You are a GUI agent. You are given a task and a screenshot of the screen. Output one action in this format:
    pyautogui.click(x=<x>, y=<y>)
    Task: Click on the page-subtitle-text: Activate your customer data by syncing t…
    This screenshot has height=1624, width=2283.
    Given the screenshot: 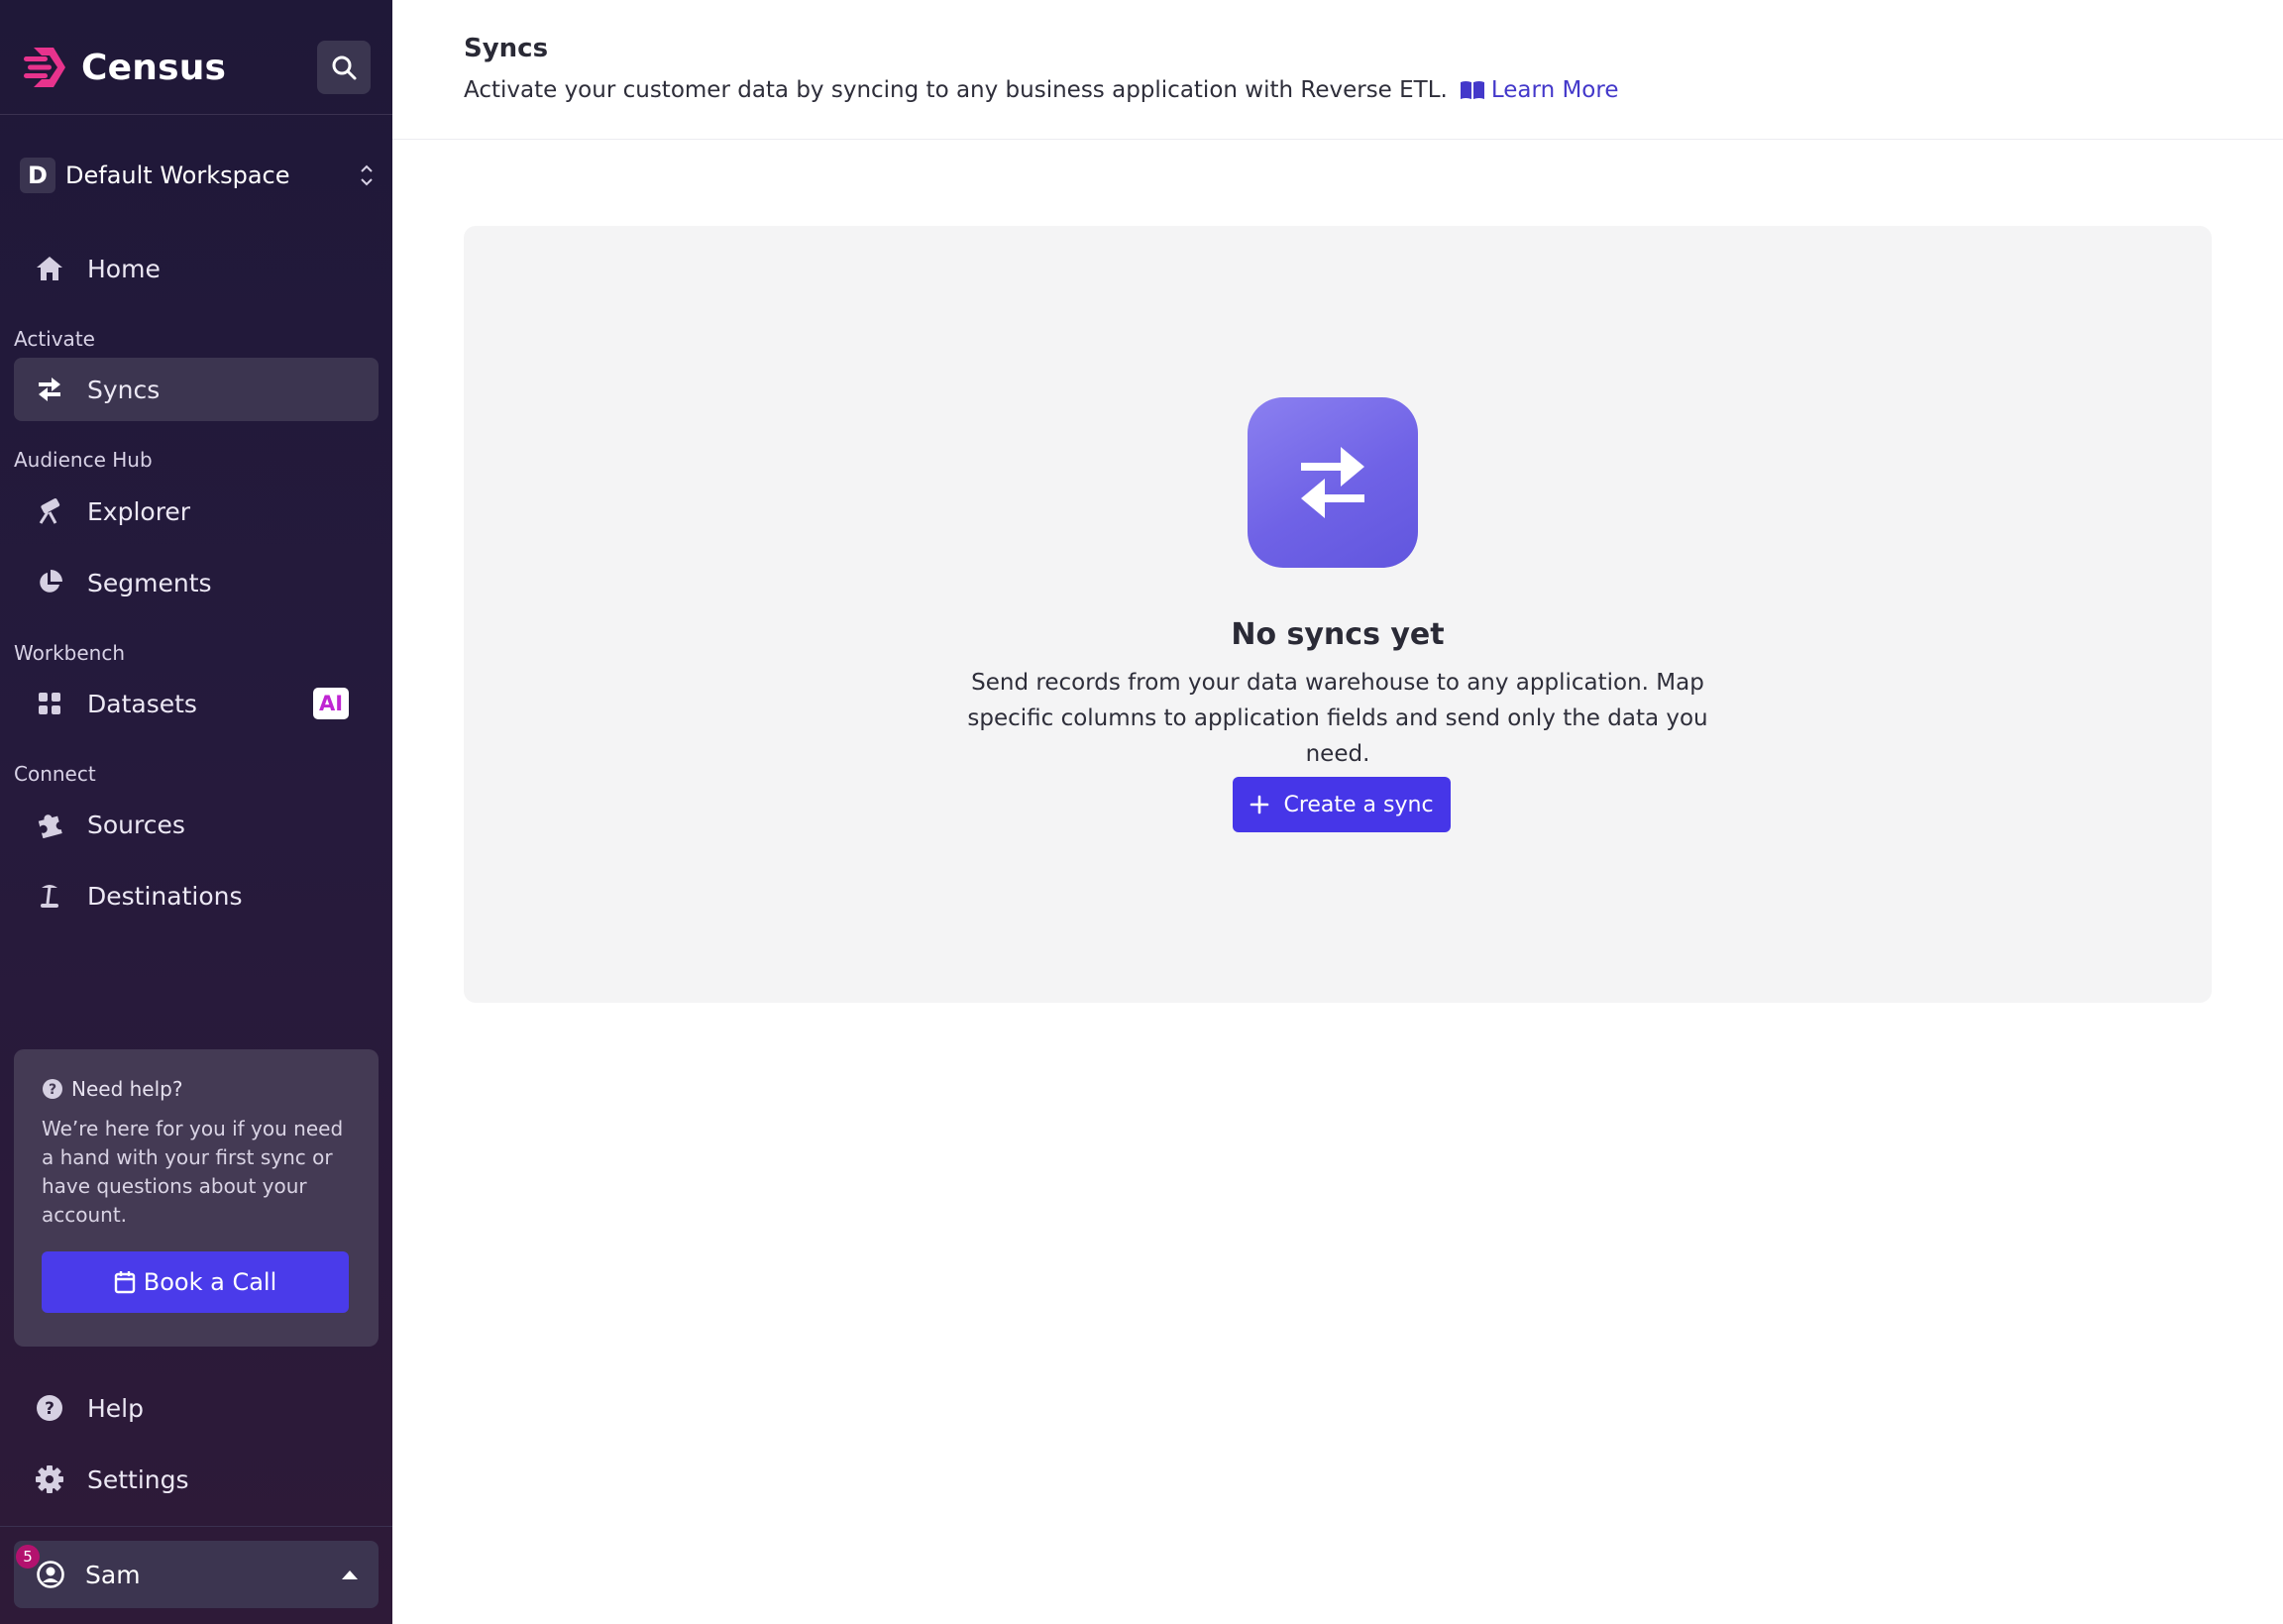 What is the action you would take?
    pyautogui.click(x=956, y=90)
    